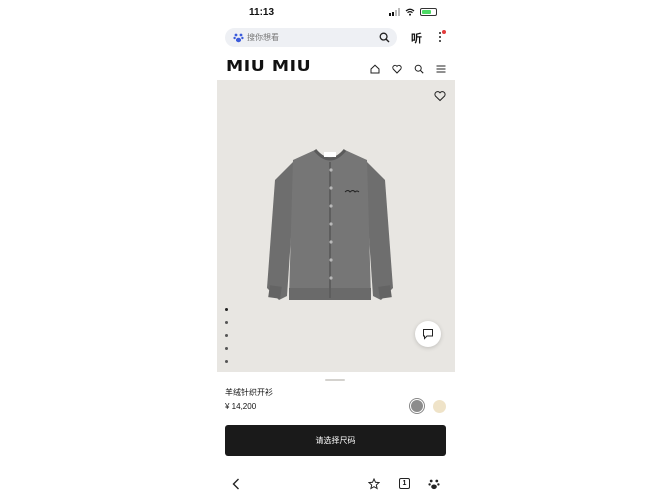 Image resolution: width=670 pixels, height=500 pixels. I want to click on search-input, so click(307, 37).